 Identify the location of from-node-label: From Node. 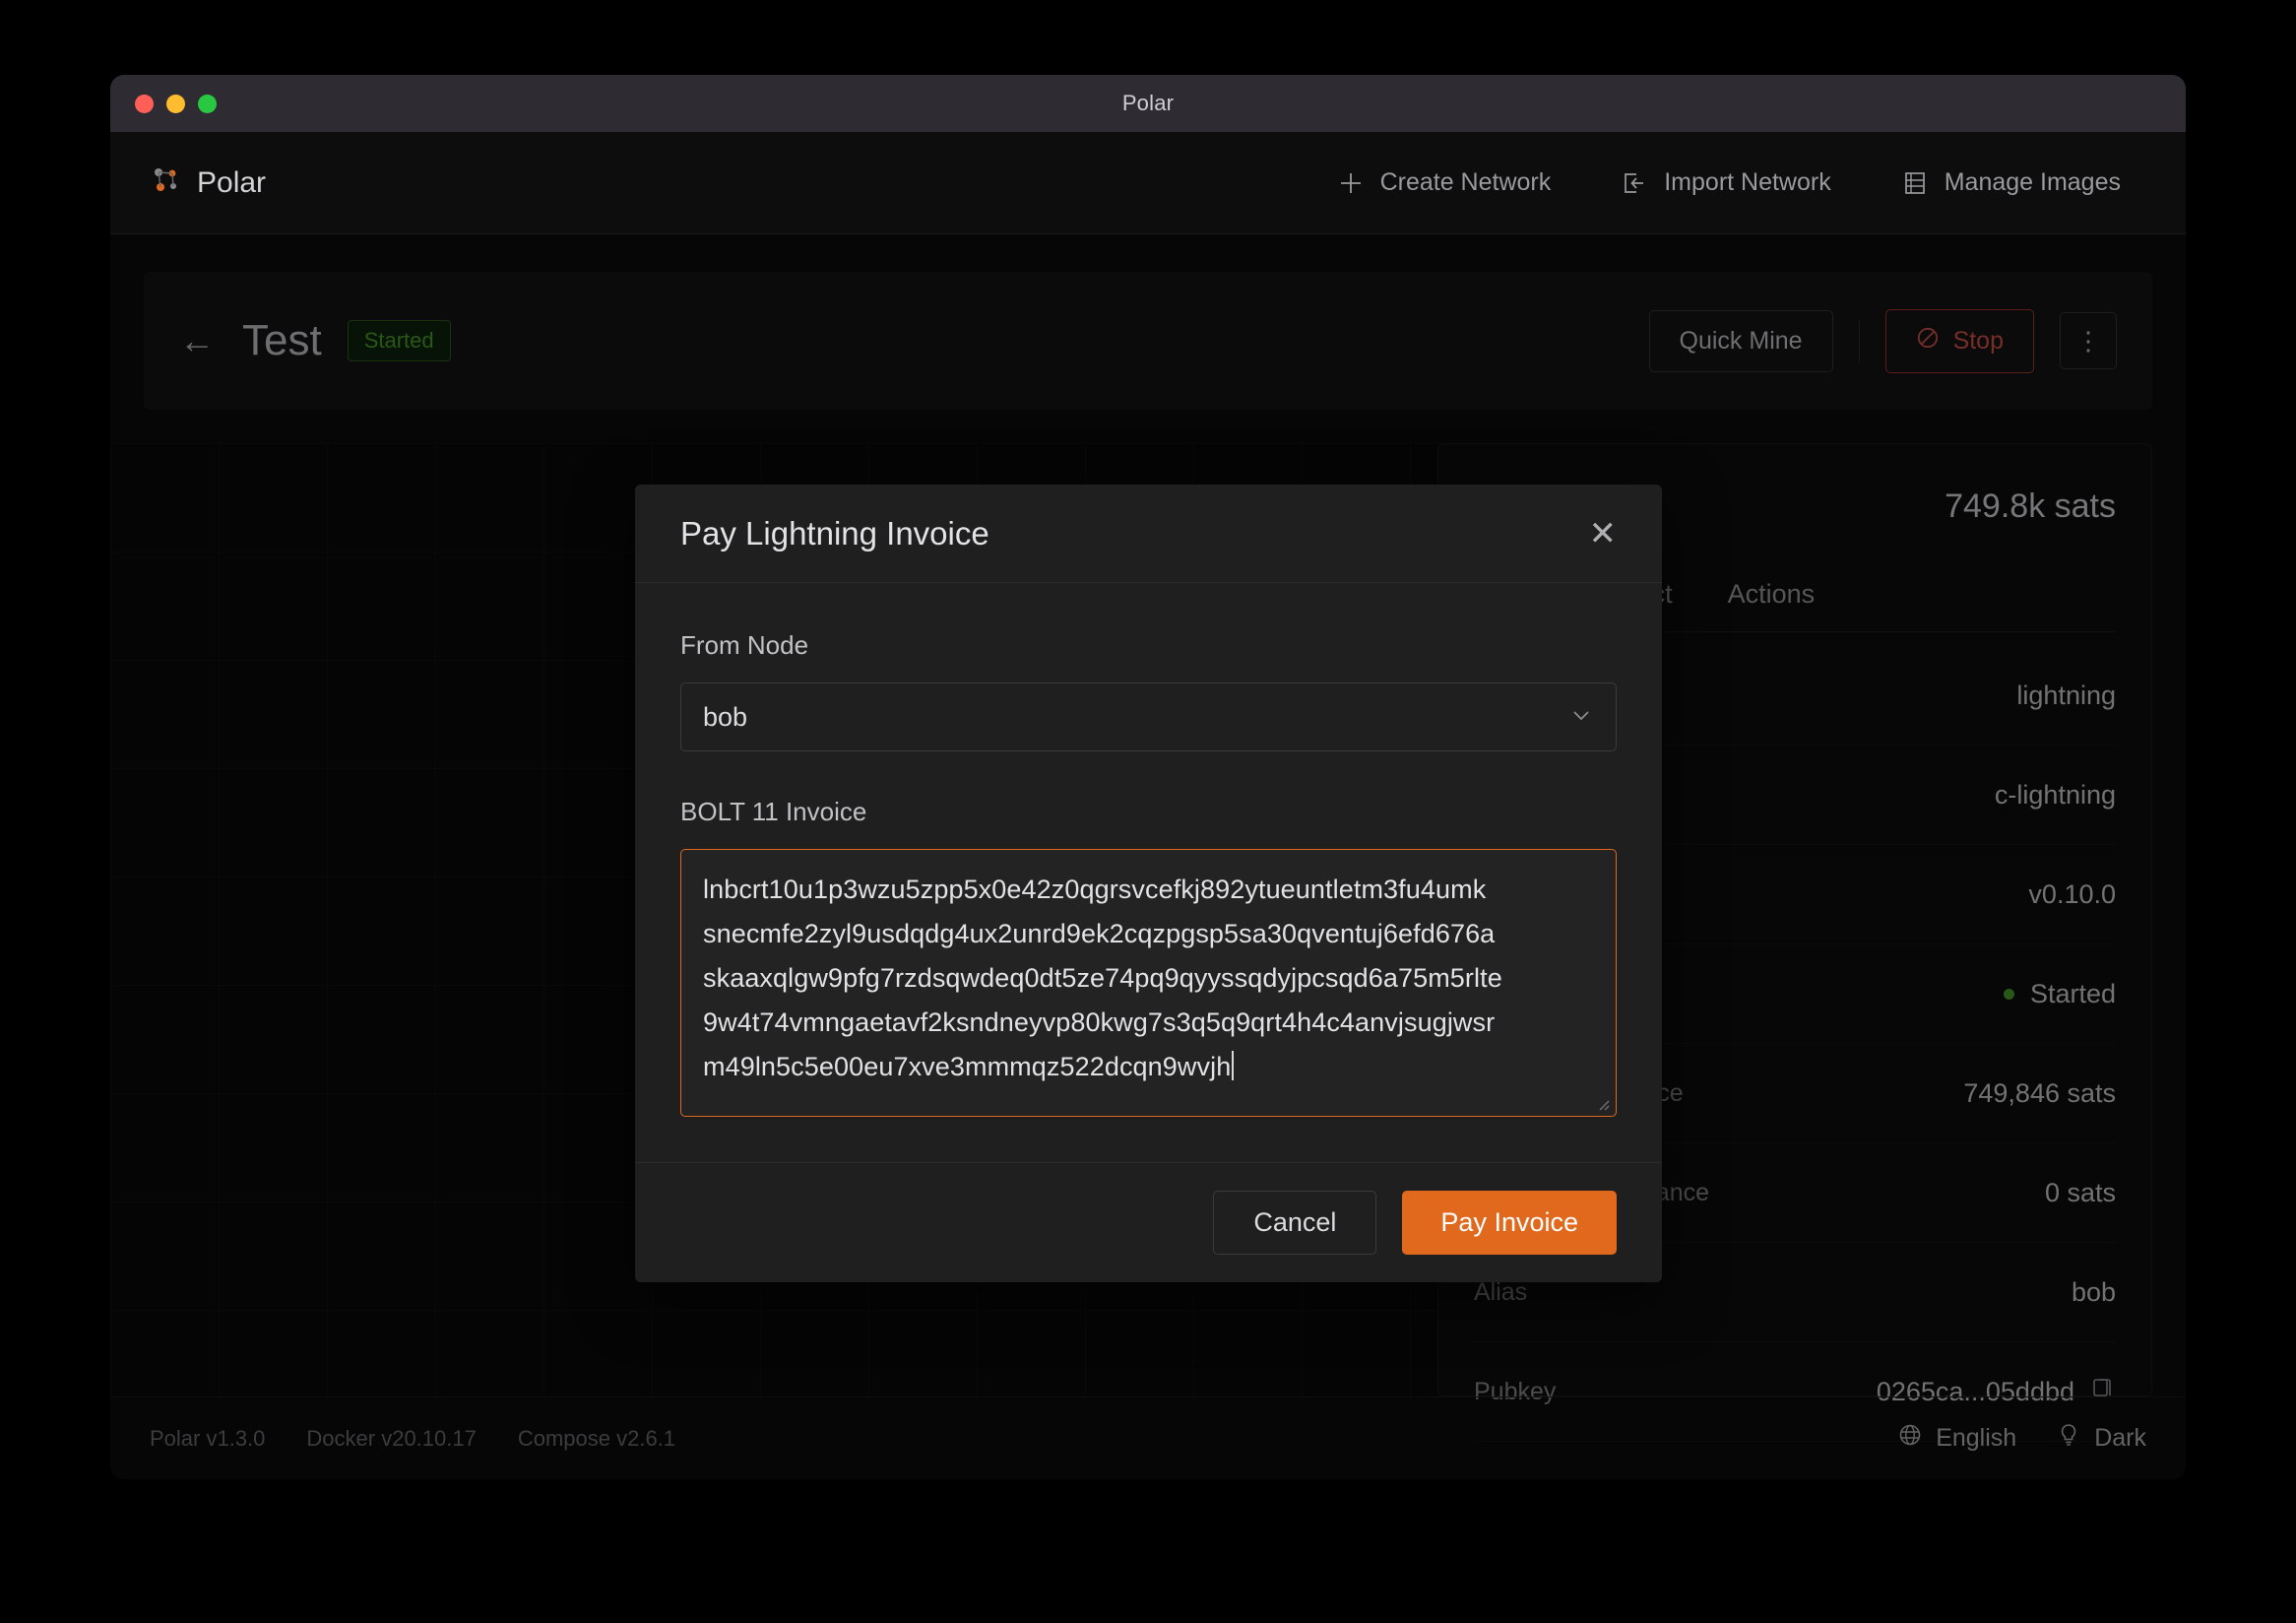
(744, 645).